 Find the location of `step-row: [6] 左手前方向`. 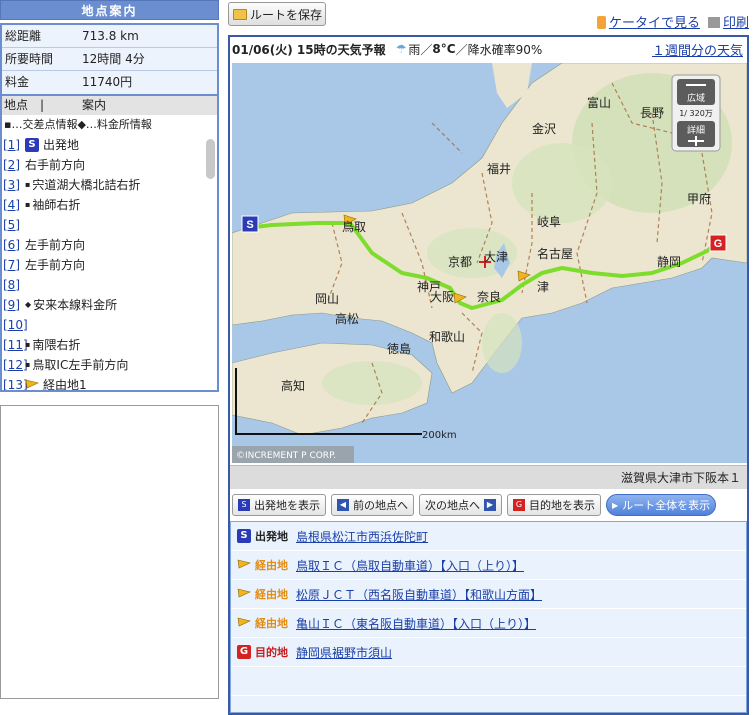

step-row: [6] 左手前方向 is located at coordinates (109, 245).